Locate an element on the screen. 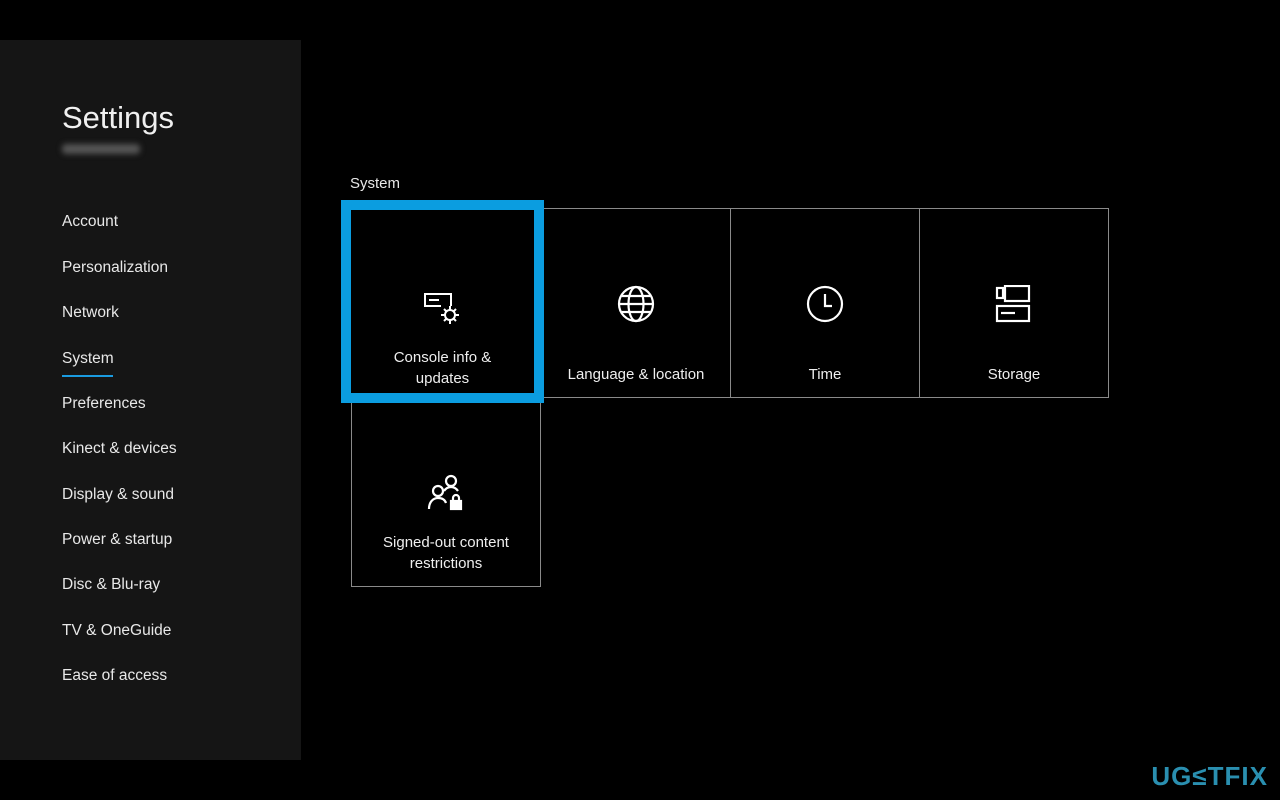 The height and width of the screenshot is (800, 1280). sidebar-item-account: Account is located at coordinates (90, 222).